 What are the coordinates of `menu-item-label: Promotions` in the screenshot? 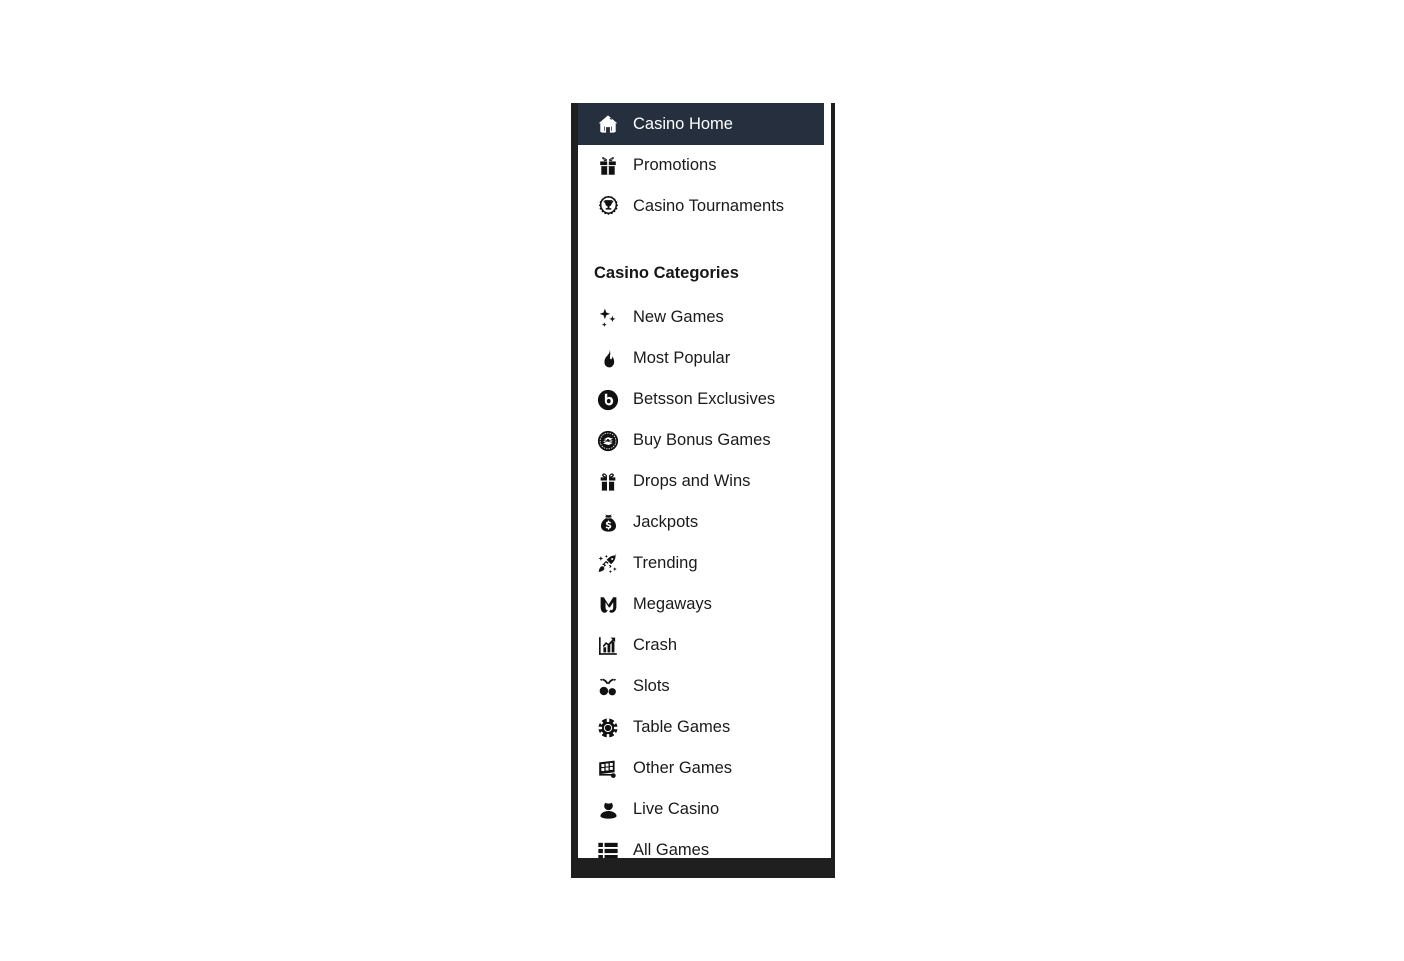 It's located at (675, 165).